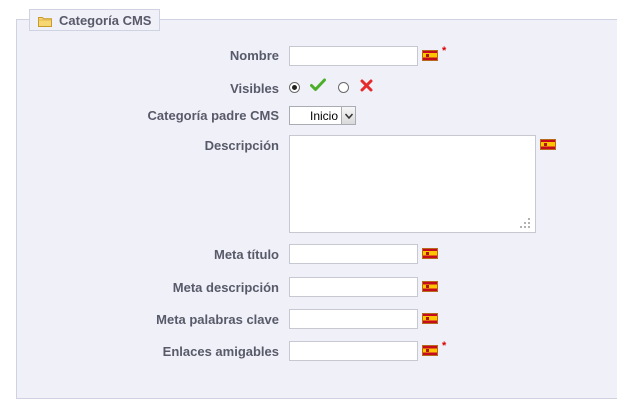 The image size is (617, 399). What do you see at coordinates (348, 115) in the screenshot?
I see `chevron-down-icon` at bounding box center [348, 115].